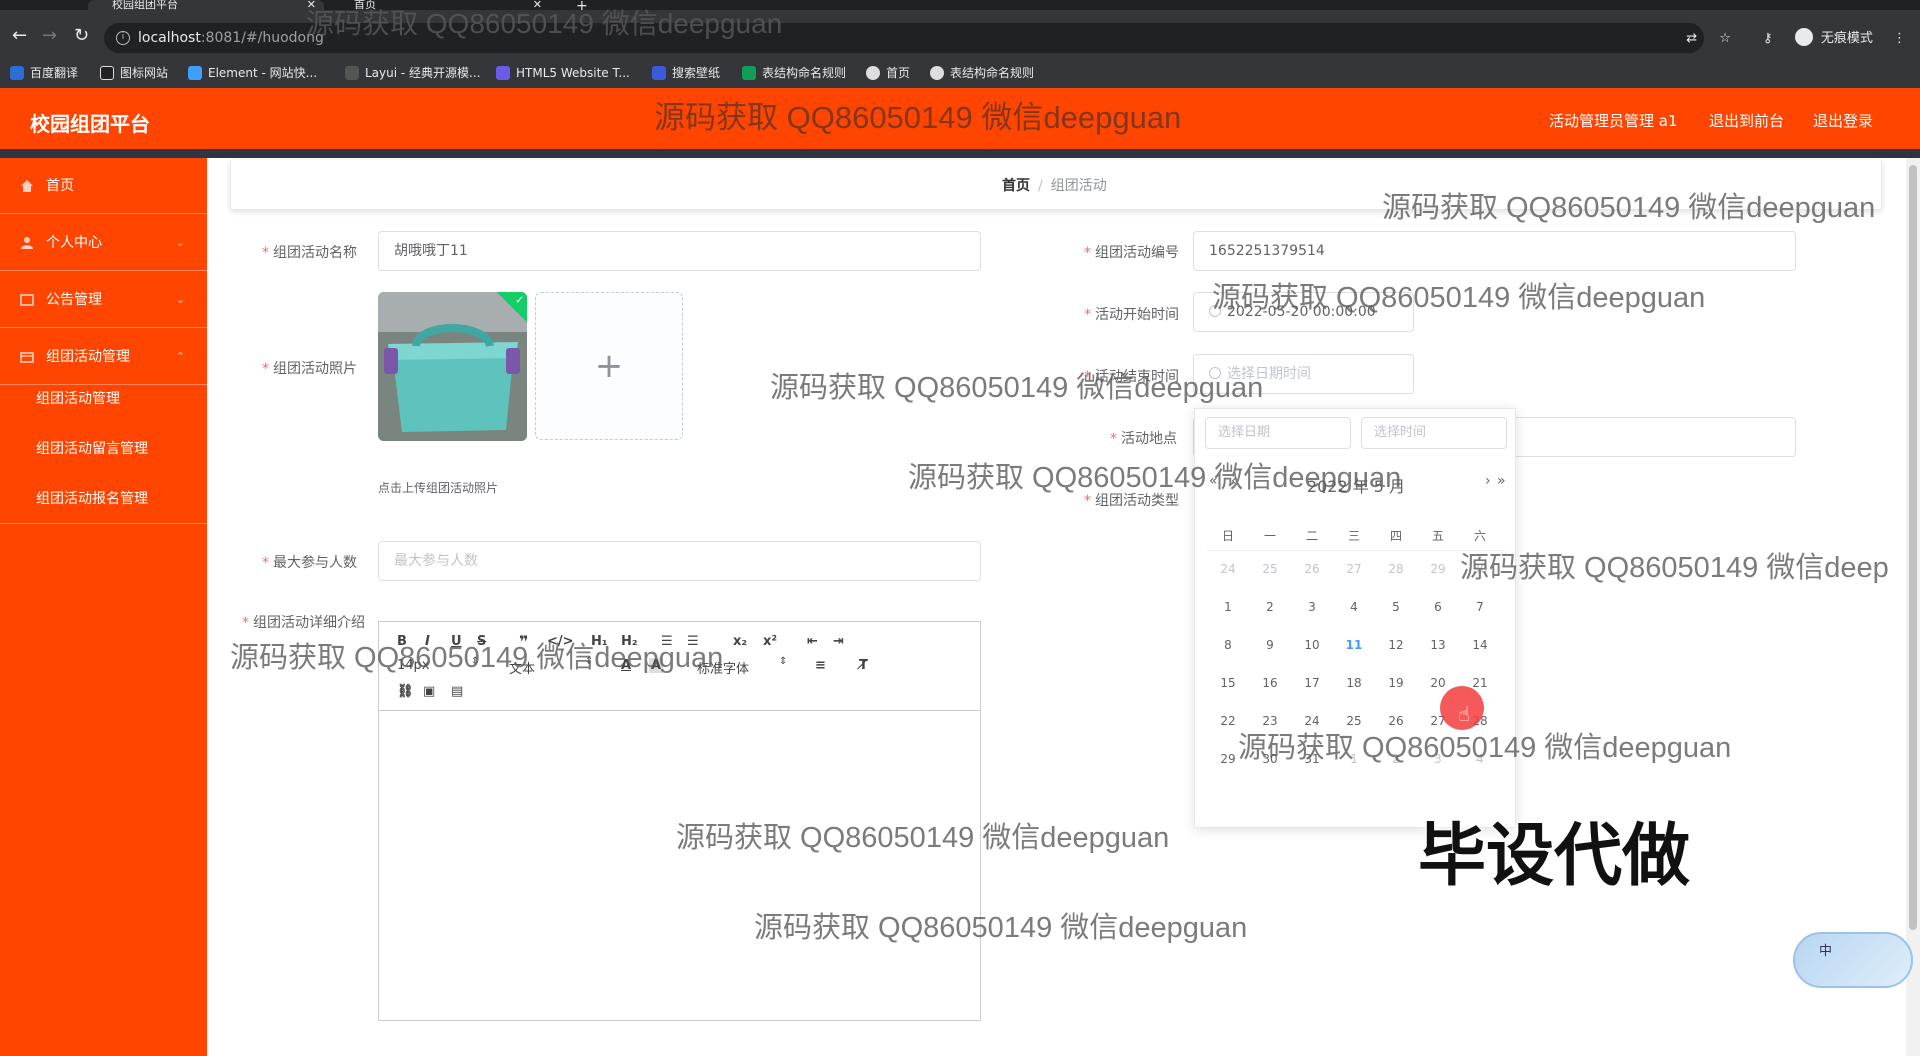 This screenshot has height=1056, width=1920. What do you see at coordinates (1312, 607) in the screenshot?
I see `calendar-day: 3` at bounding box center [1312, 607].